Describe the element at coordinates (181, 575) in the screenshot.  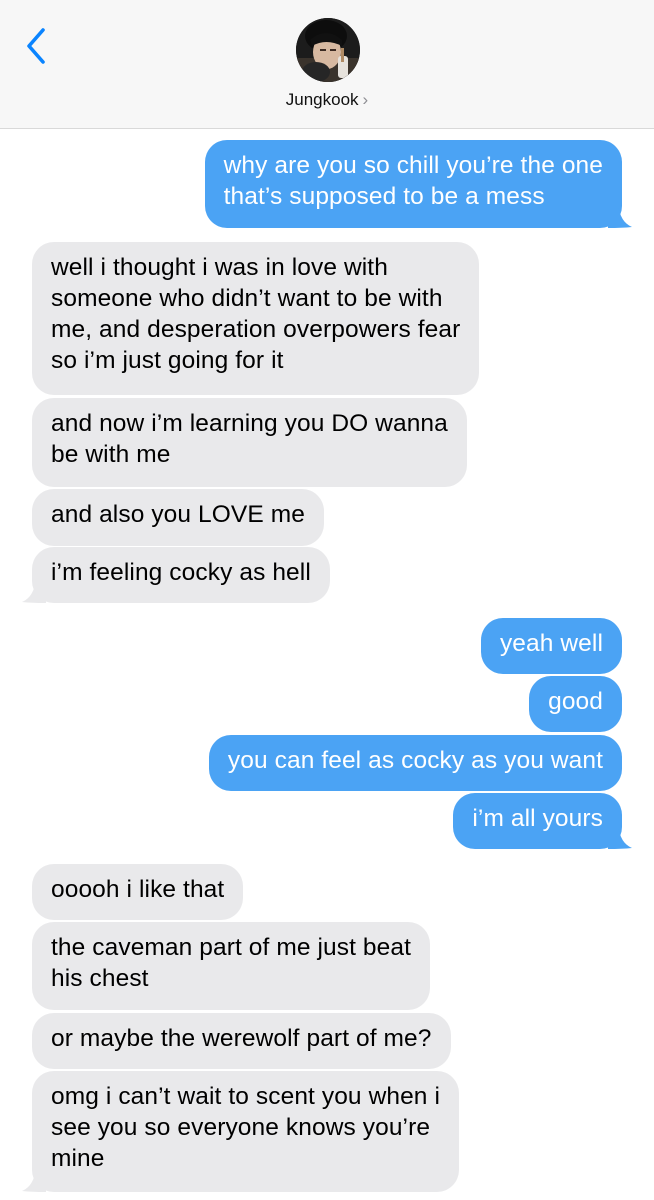
I see `received-message-bubble: i’m feeling cocky as hell` at that location.